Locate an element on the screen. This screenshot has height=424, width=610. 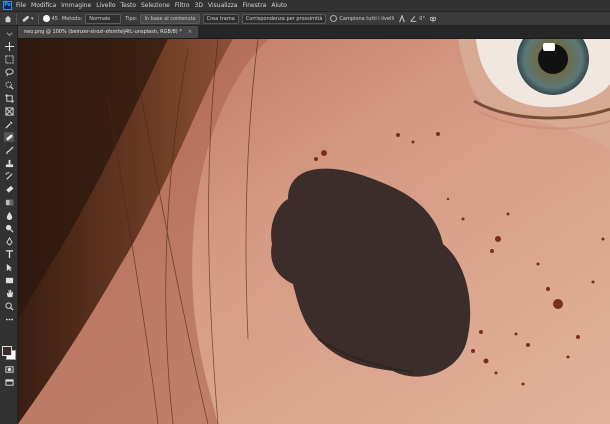
tool-collapse is located at coordinates (9, 34).